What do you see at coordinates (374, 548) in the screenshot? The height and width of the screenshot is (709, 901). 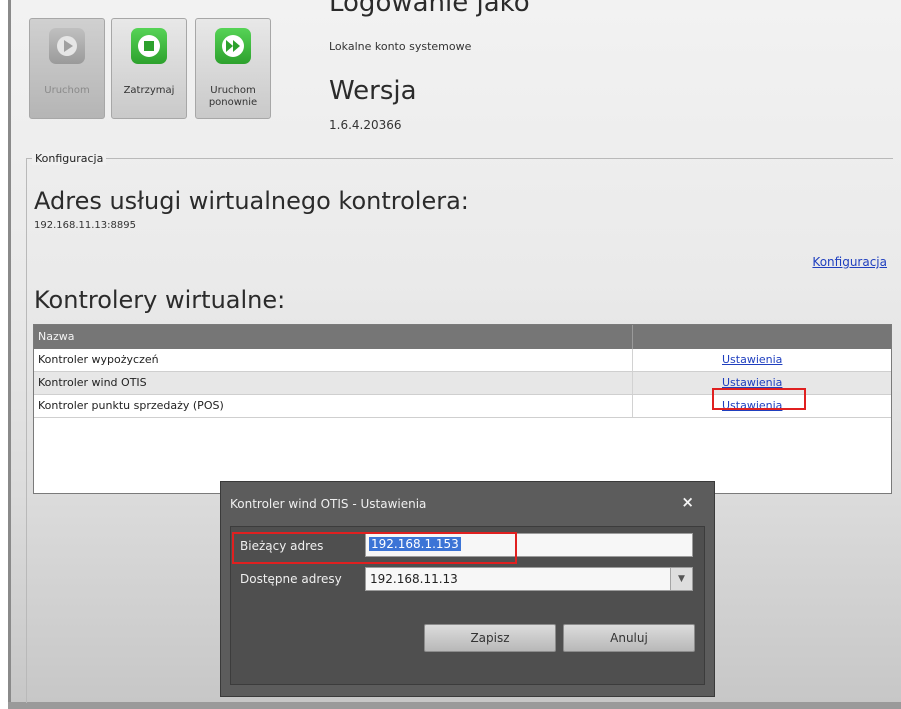 I see `current-address-highlight` at bounding box center [374, 548].